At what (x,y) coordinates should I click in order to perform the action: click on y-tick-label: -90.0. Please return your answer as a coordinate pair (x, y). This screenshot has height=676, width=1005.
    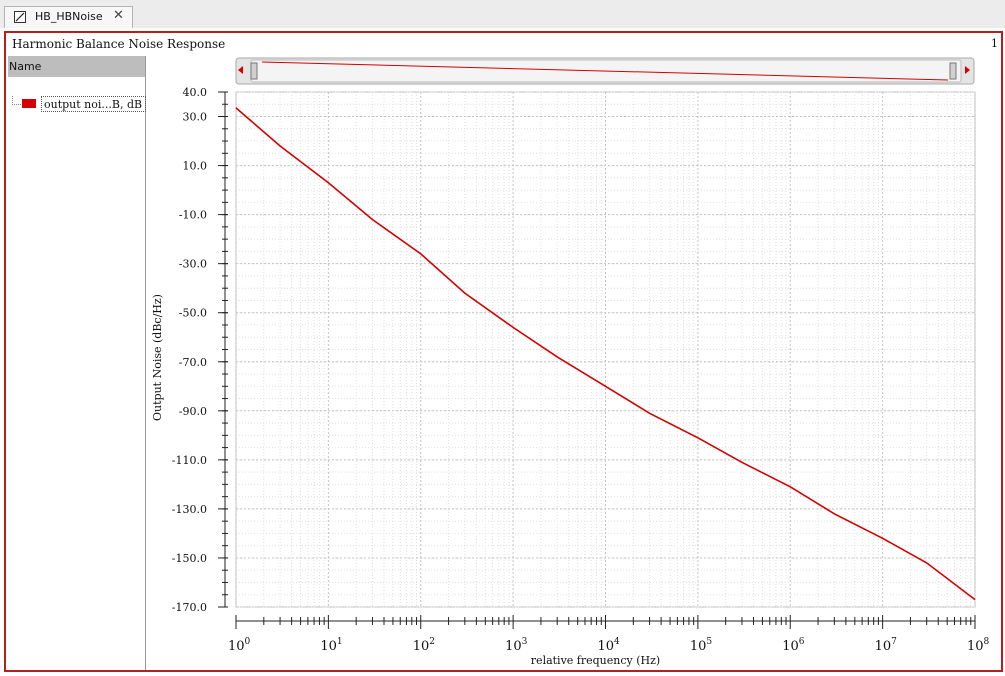
    Looking at the image, I should click on (193, 411).